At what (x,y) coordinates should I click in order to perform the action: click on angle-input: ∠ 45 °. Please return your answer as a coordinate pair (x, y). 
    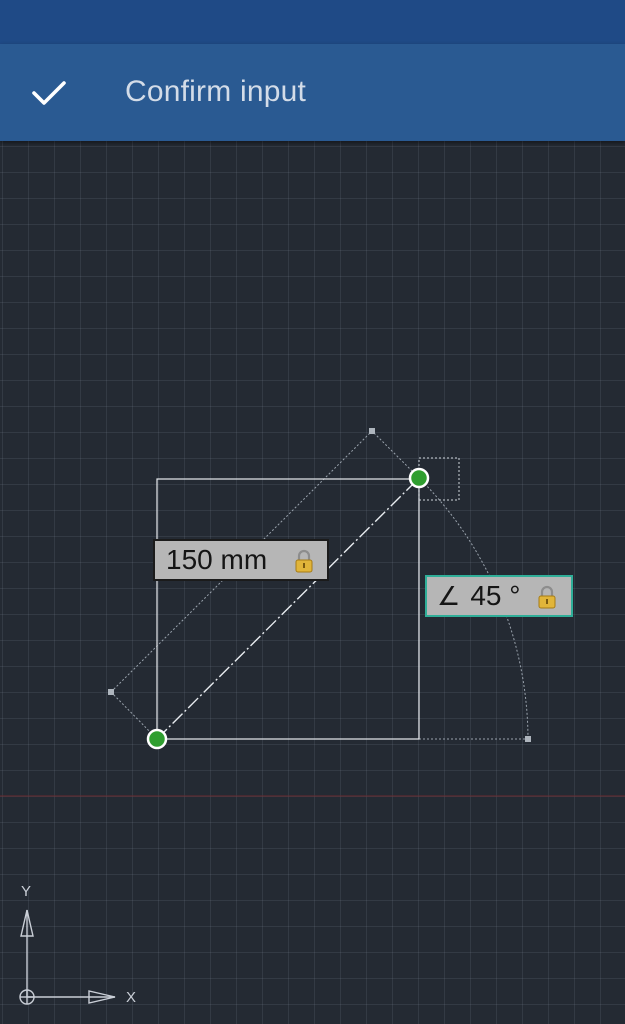
    Looking at the image, I should click on (499, 596).